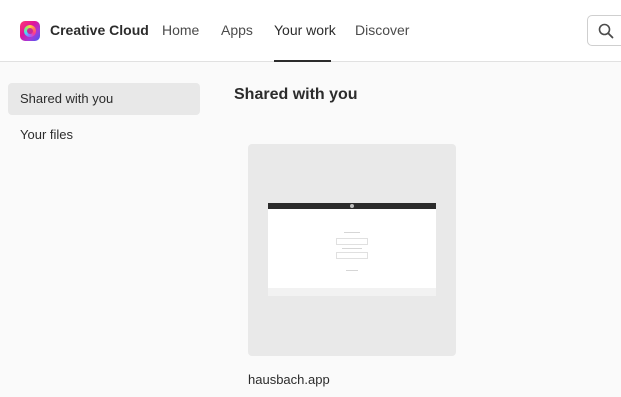 The image size is (621, 397). What do you see at coordinates (382, 30) in the screenshot?
I see `nav-discover: Discover` at bounding box center [382, 30].